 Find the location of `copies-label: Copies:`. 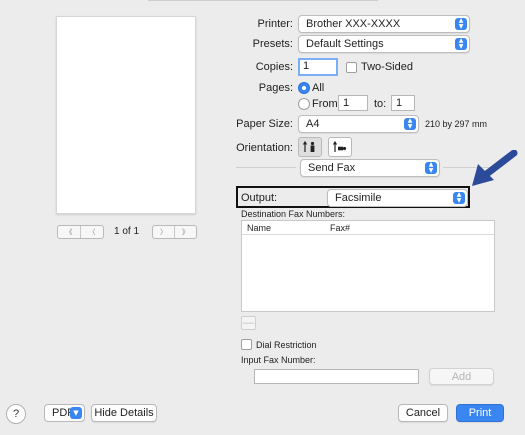

copies-label: Copies: is located at coordinates (274, 67).